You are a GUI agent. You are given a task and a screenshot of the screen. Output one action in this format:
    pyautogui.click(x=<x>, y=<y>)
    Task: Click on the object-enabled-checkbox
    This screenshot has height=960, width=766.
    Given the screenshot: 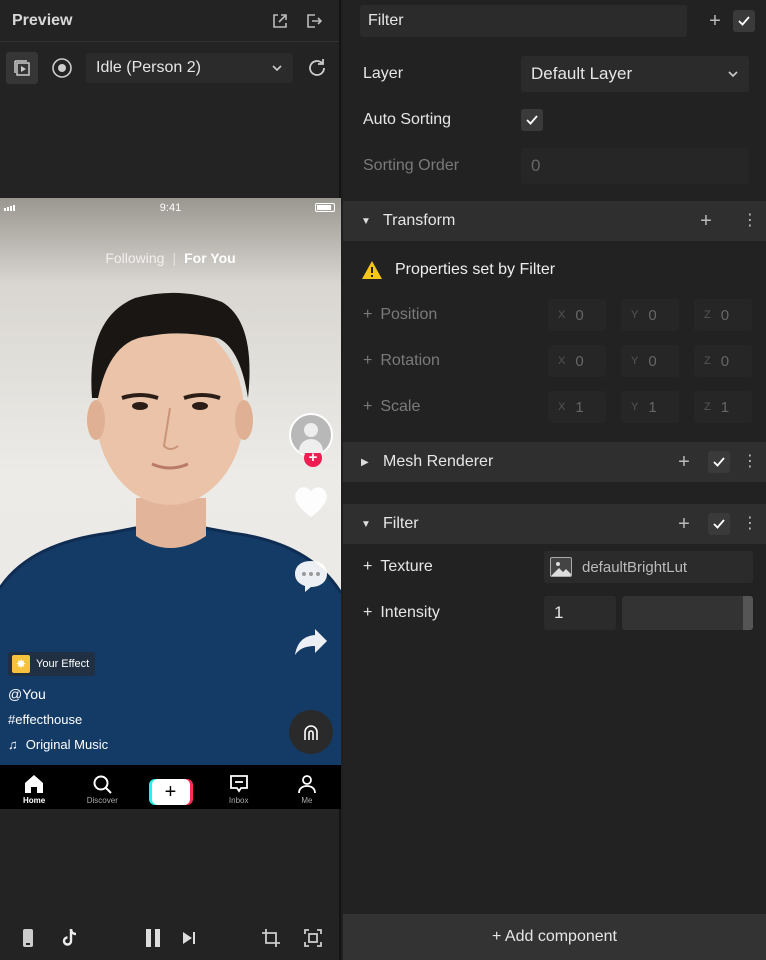 What is the action you would take?
    pyautogui.click(x=744, y=21)
    